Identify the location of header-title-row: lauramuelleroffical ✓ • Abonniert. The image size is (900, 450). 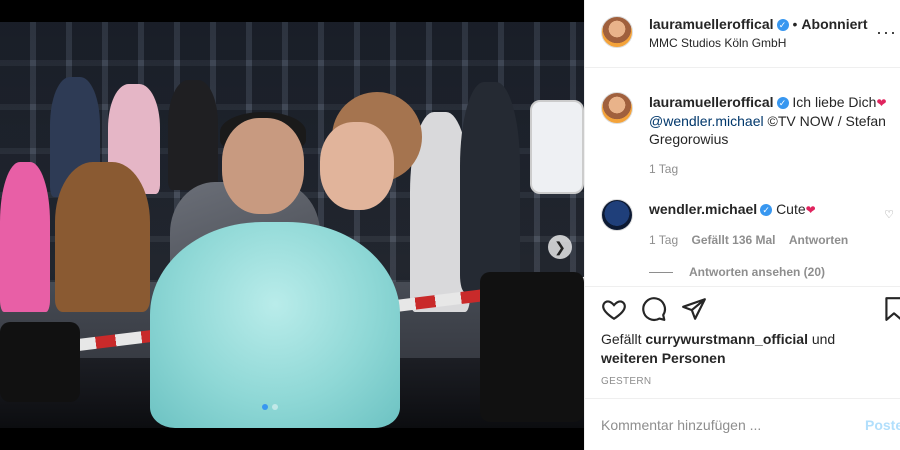
(758, 25).